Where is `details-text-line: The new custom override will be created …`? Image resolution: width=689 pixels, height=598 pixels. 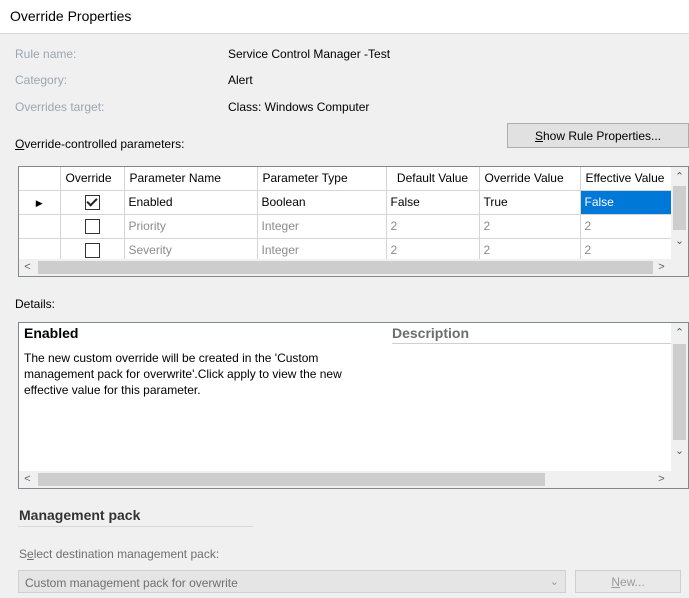 details-text-line: The new custom override will be created … is located at coordinates (171, 358).